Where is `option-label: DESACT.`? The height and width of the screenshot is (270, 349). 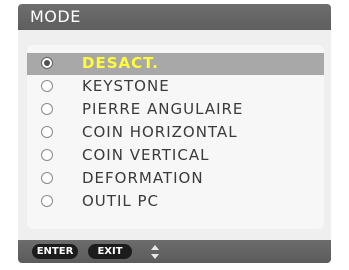 option-label: DESACT. is located at coordinates (120, 63).